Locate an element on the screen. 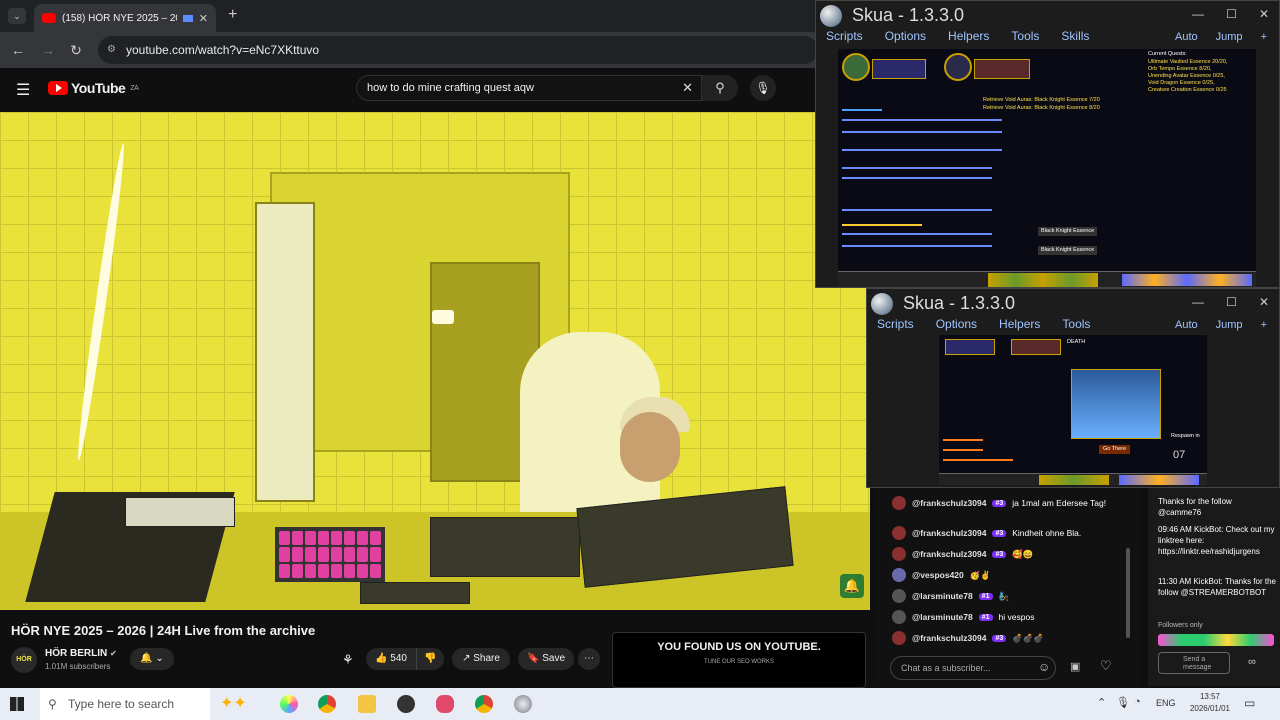  skill-slots is located at coordinates (1074, 480).